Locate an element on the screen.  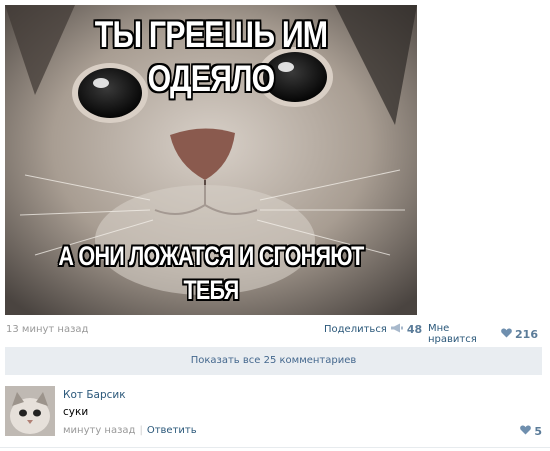
share-count: 48 is located at coordinates (414, 329).